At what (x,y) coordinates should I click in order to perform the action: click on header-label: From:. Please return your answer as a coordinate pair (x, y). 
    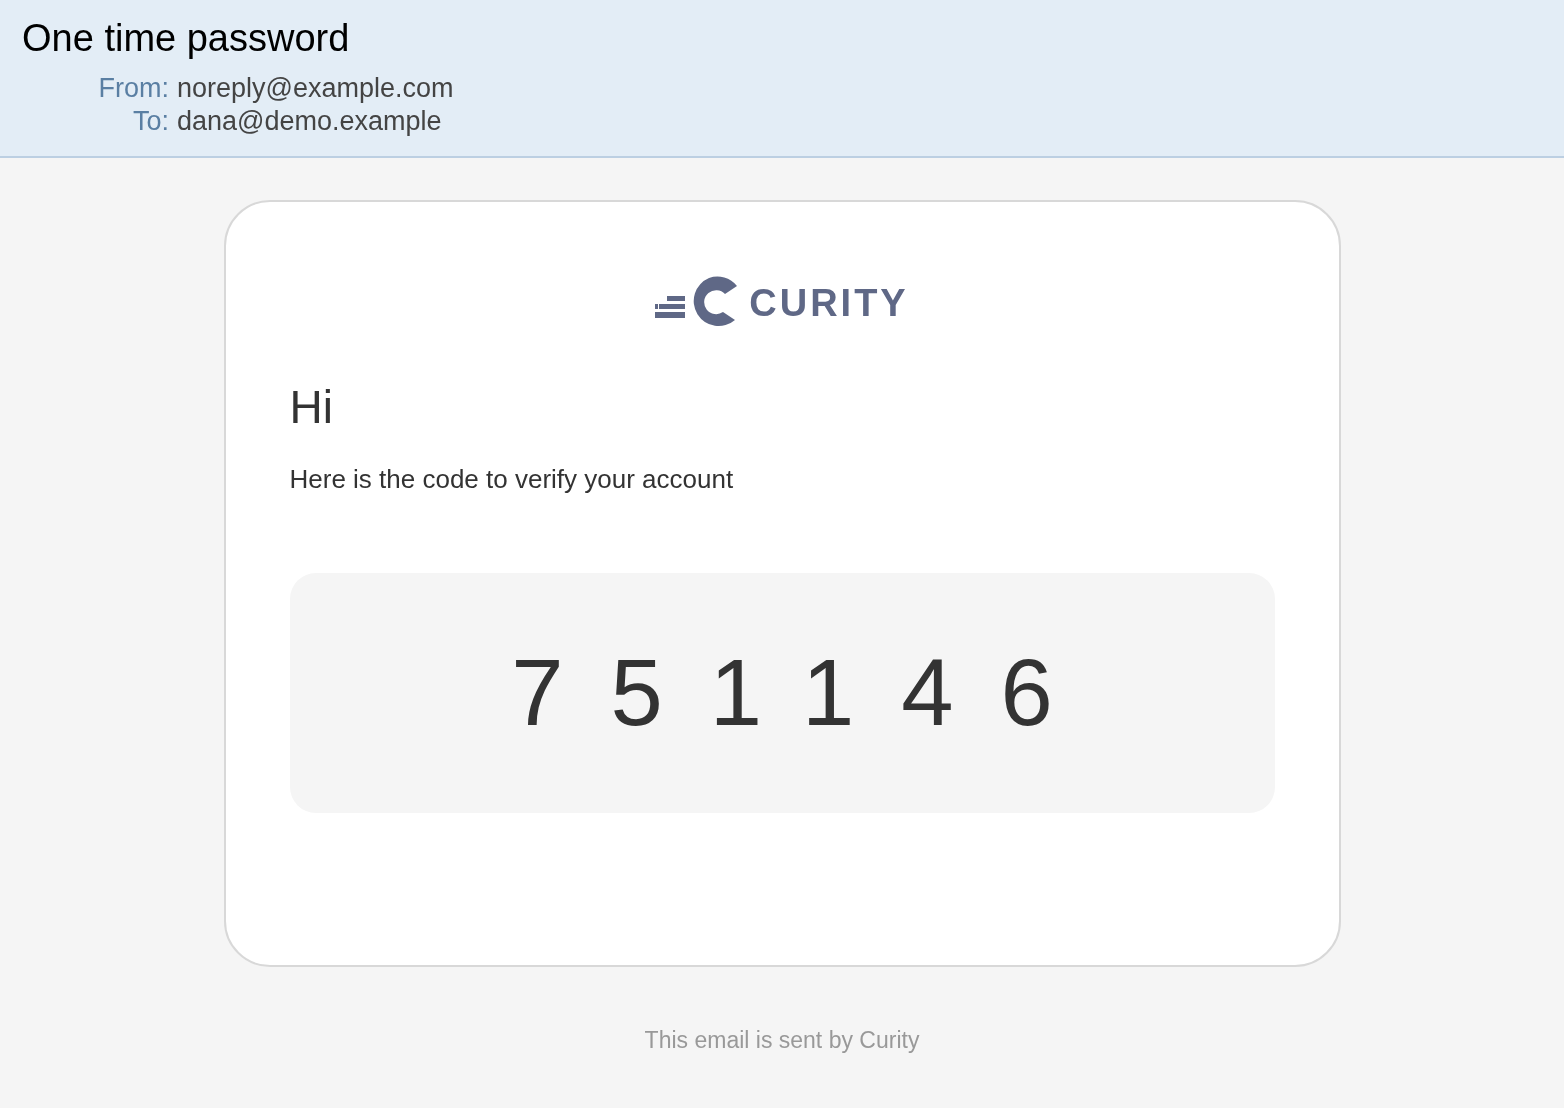
    Looking at the image, I should click on (133, 88).